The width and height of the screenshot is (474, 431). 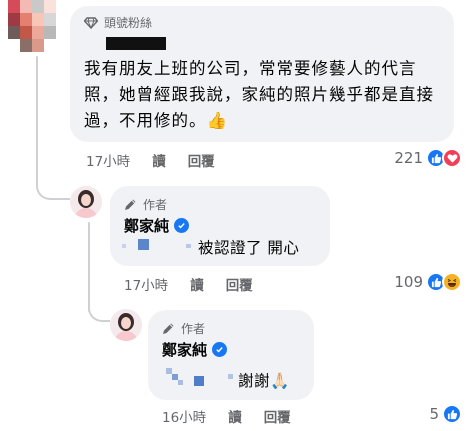 I want to click on reply1-timestamp: 17小時, so click(x=146, y=284).